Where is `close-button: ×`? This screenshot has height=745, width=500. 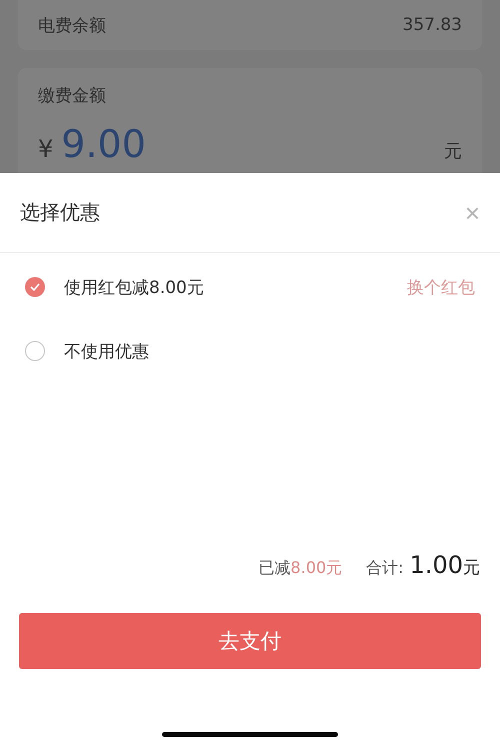
close-button: × is located at coordinates (472, 213).